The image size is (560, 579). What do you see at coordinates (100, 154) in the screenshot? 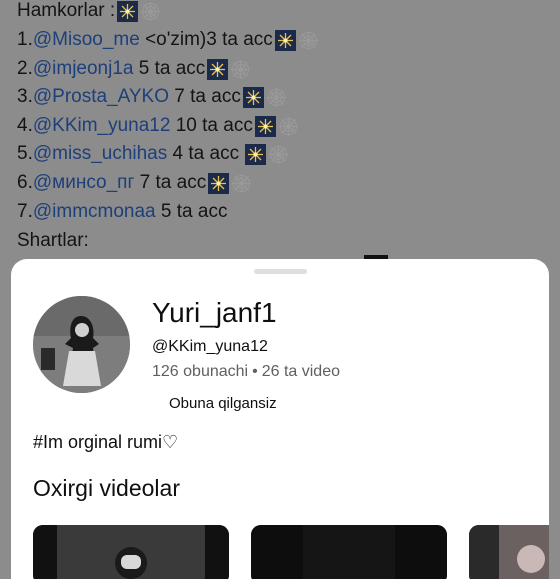
I see `mention-link: @miss_uchihas` at bounding box center [100, 154].